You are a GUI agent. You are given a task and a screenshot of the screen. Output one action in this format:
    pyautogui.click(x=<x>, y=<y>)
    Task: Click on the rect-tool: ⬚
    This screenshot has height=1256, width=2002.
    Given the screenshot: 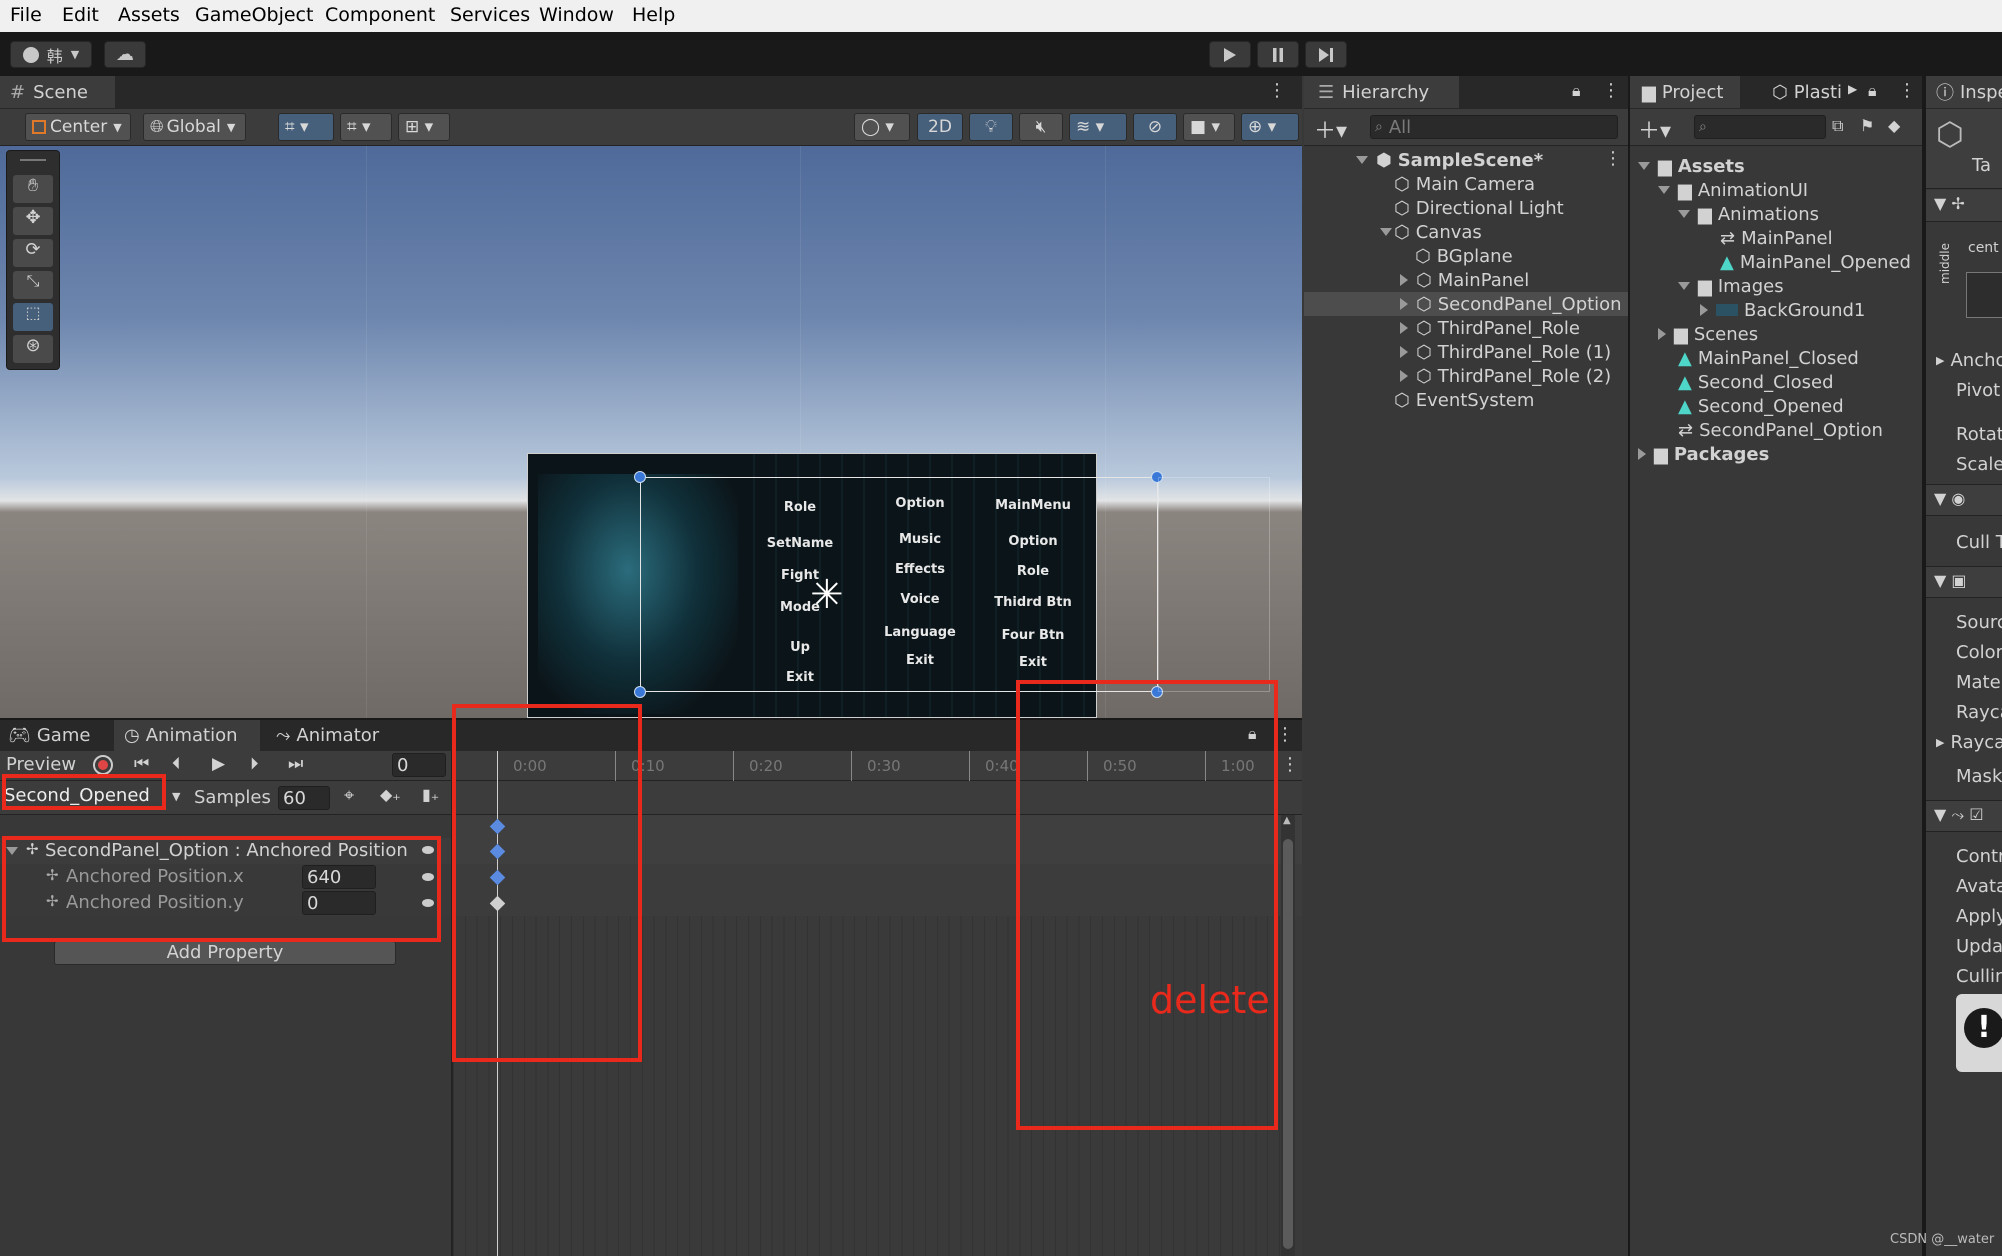 What is the action you would take?
    pyautogui.click(x=33, y=317)
    